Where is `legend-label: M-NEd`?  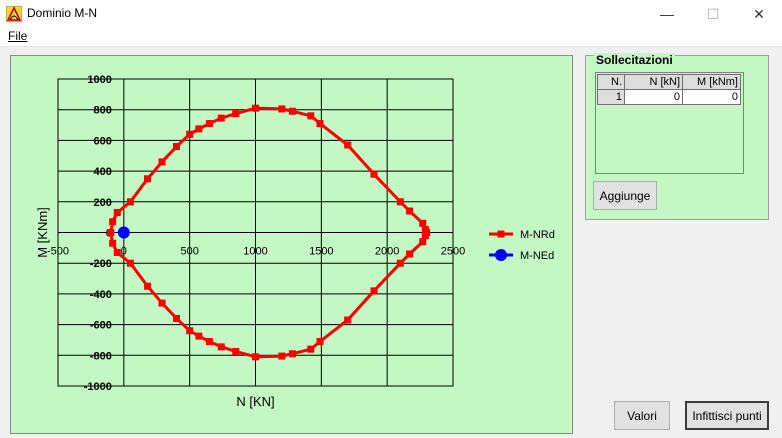
legend-label: M-NEd is located at coordinates (537, 256).